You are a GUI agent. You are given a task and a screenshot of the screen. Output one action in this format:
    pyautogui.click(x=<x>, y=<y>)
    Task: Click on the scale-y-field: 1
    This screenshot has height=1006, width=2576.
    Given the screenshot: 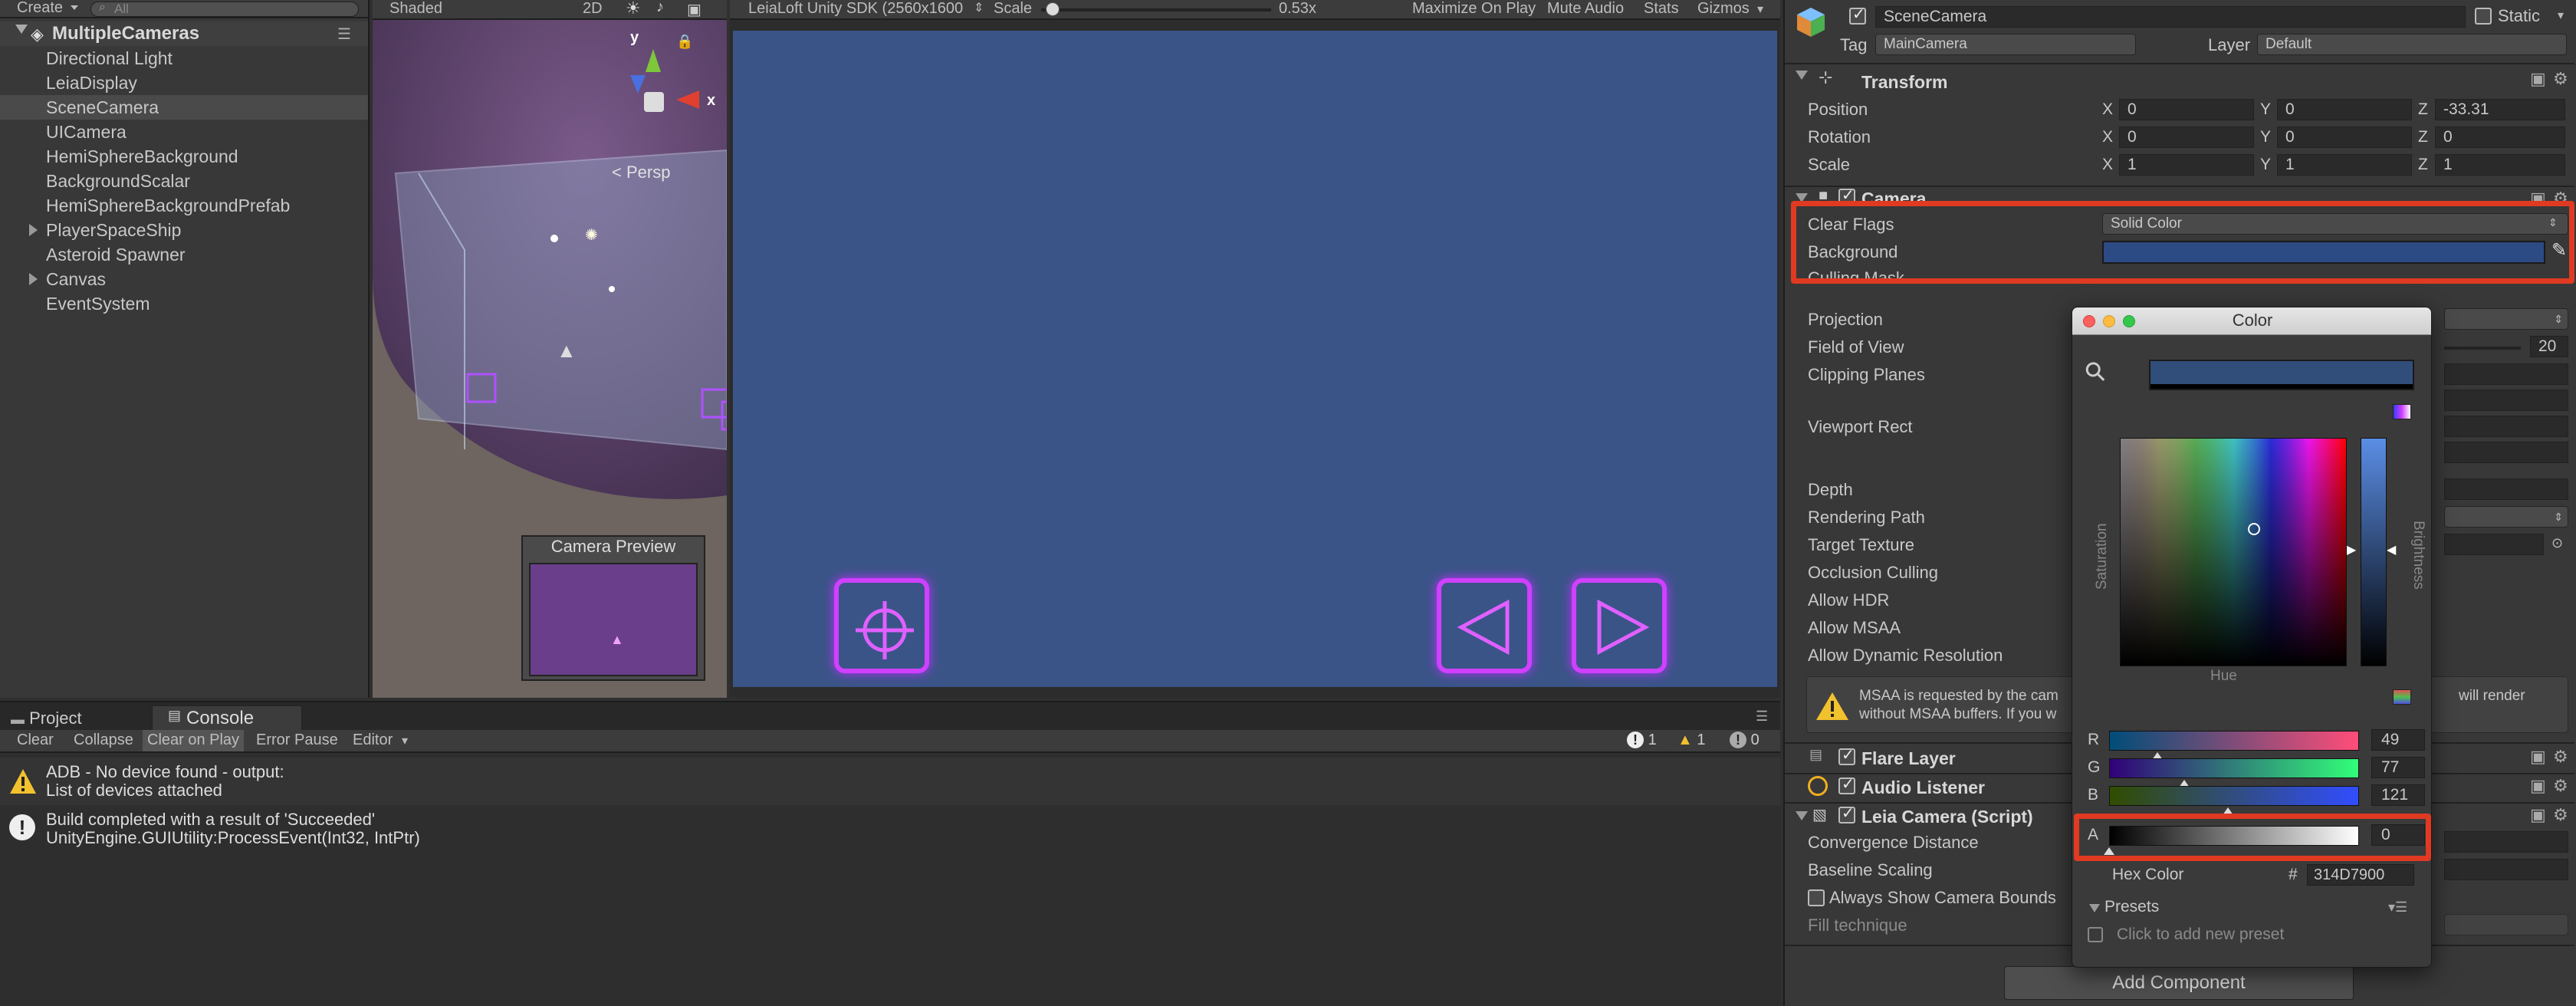 What is the action you would take?
    pyautogui.click(x=2344, y=165)
    